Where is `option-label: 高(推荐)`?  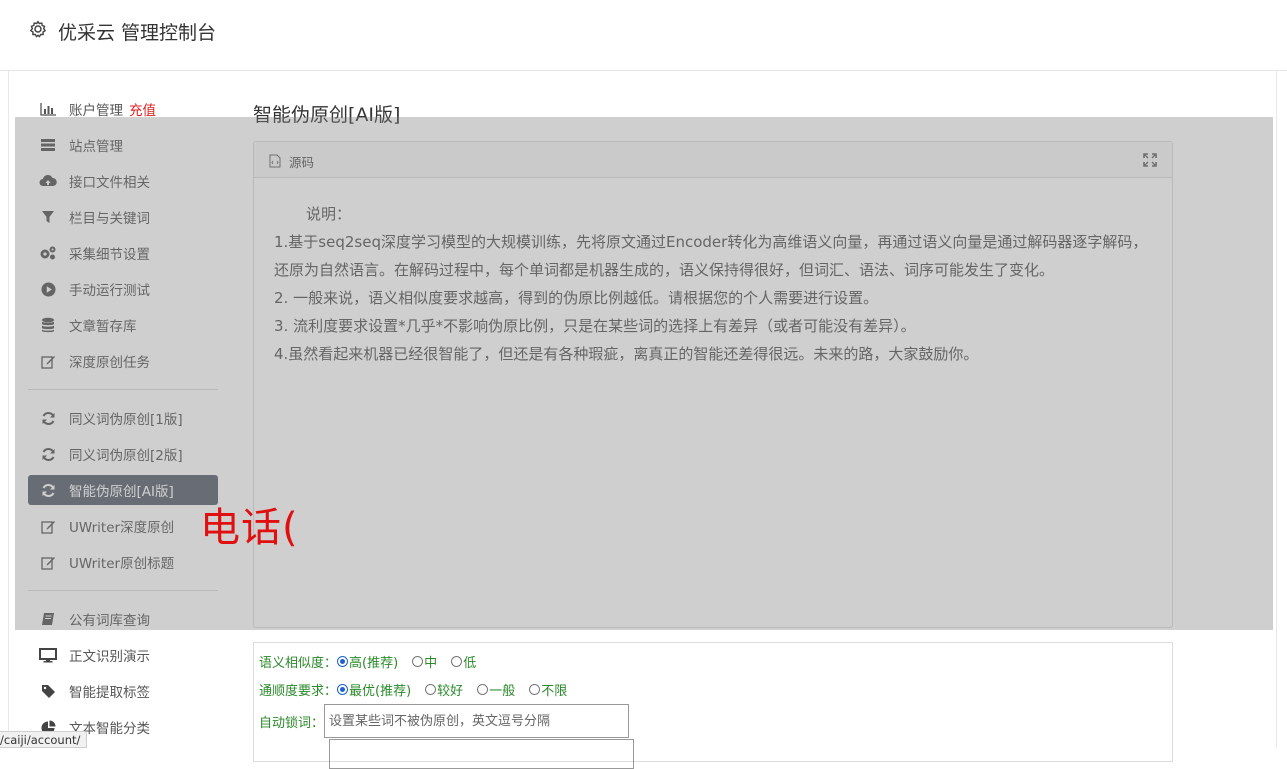 option-label: 高(推荐) is located at coordinates (374, 663).